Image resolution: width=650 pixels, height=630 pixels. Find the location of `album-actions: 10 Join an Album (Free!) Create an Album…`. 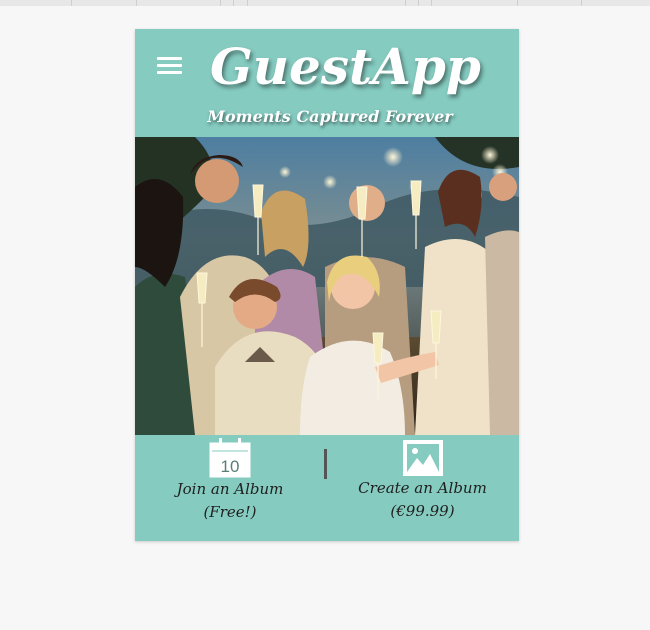

album-actions: 10 Join an Album (Free!) Create an Album… is located at coordinates (327, 488).